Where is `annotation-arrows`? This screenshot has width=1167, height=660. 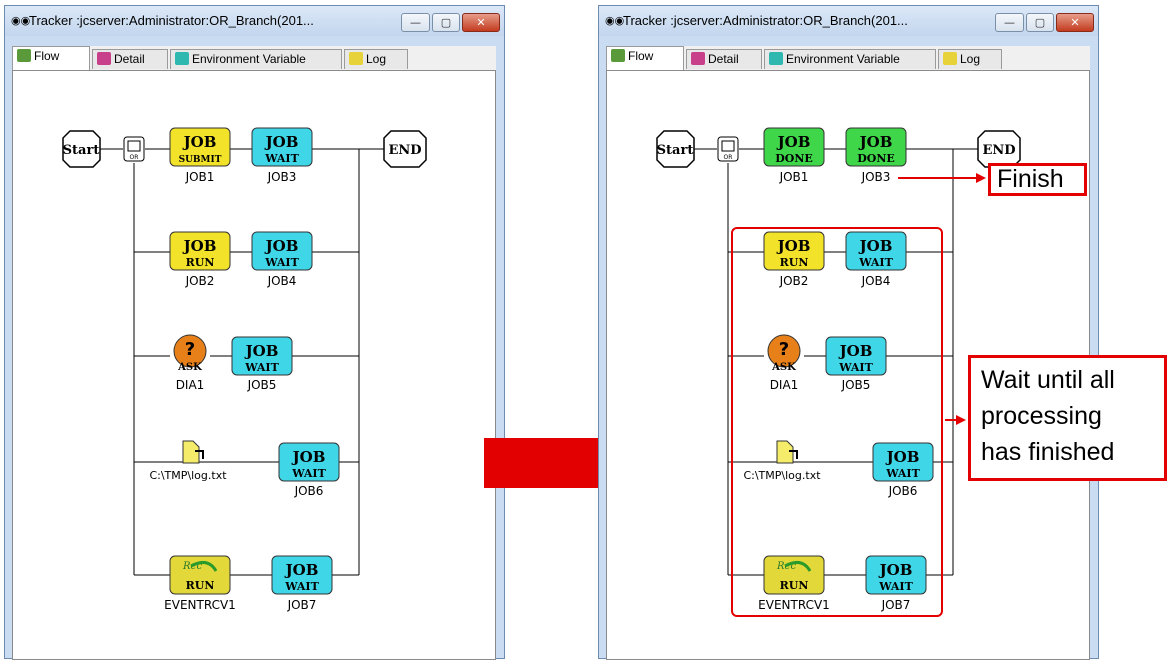 annotation-arrows is located at coordinates (942, 299).